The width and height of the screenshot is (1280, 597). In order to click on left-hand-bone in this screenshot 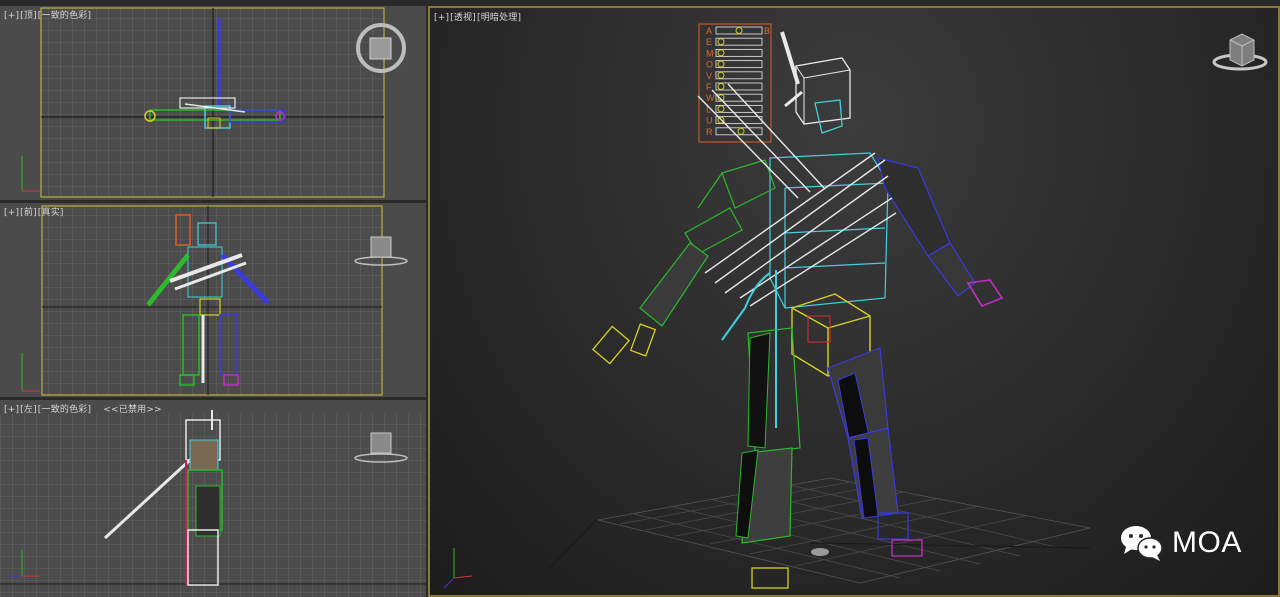, I will do `click(624, 344)`.